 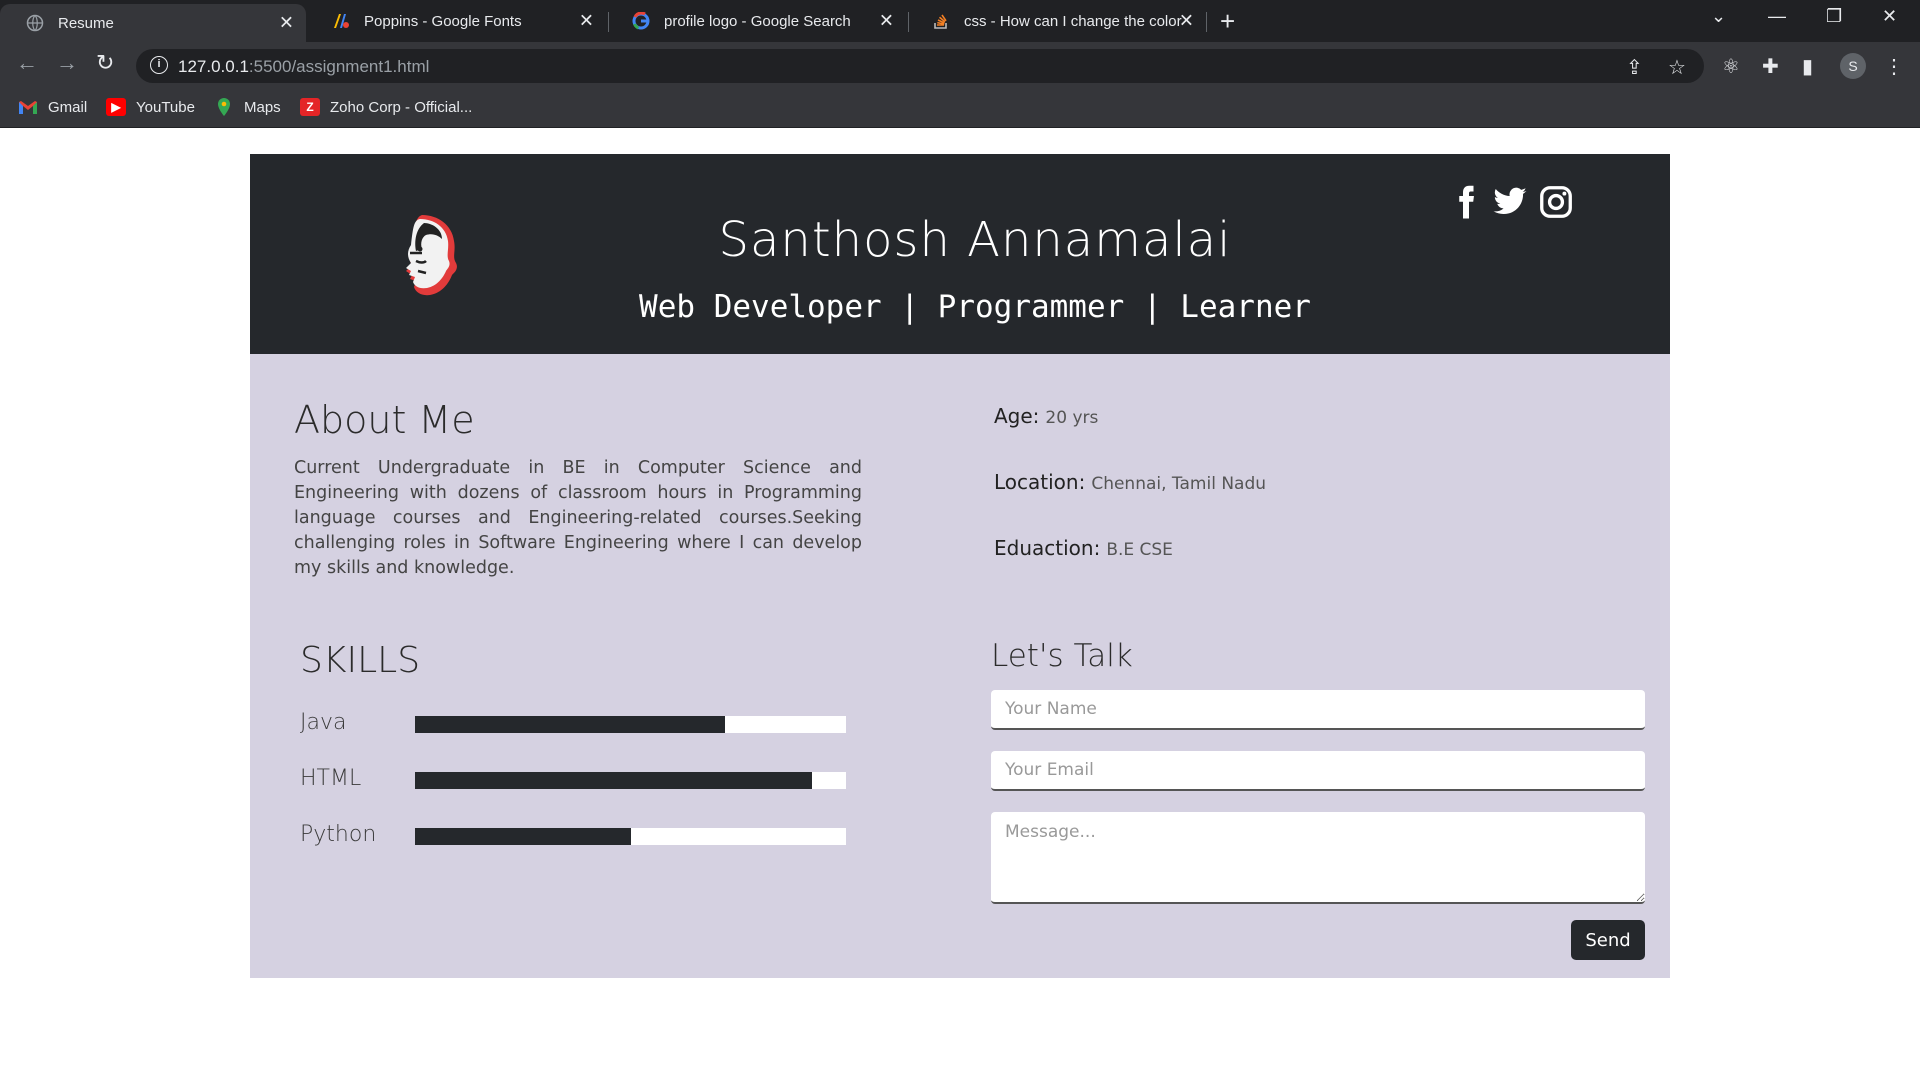 I want to click on bookmark-label: YouTube, so click(x=165, y=107).